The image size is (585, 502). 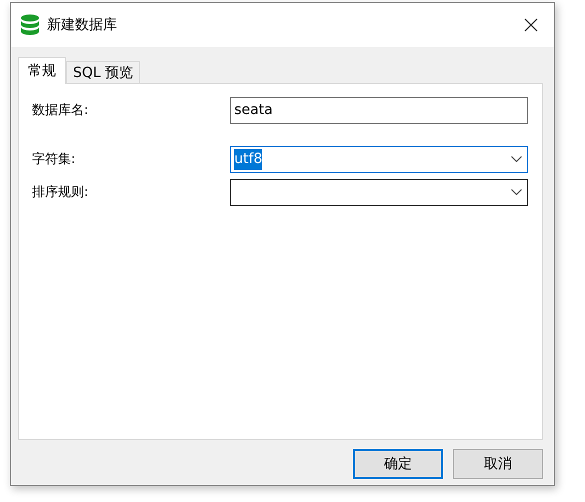 What do you see at coordinates (379, 159) in the screenshot?
I see `dropdown: utf8` at bounding box center [379, 159].